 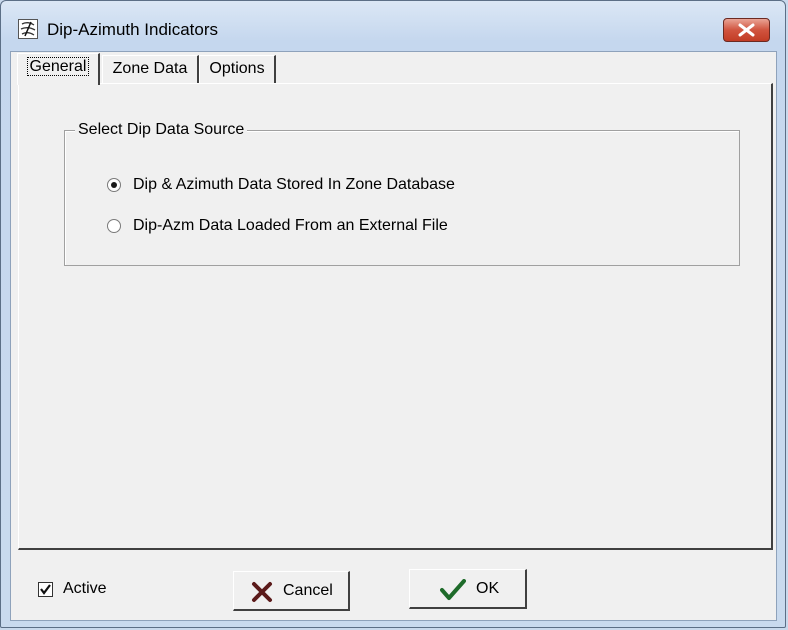 What do you see at coordinates (85, 588) in the screenshot?
I see `active-label: Active` at bounding box center [85, 588].